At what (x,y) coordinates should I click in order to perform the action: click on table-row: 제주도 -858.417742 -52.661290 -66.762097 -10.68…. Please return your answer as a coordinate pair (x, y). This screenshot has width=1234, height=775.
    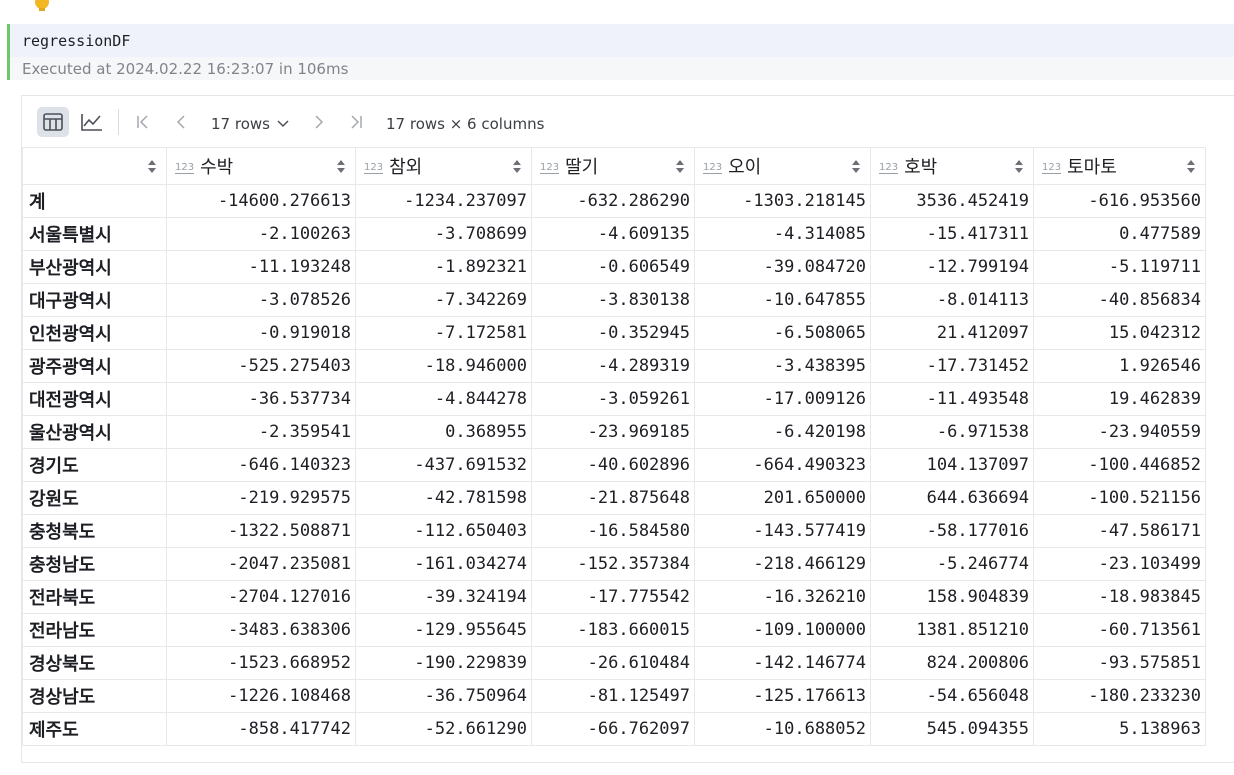
    Looking at the image, I should click on (614, 729).